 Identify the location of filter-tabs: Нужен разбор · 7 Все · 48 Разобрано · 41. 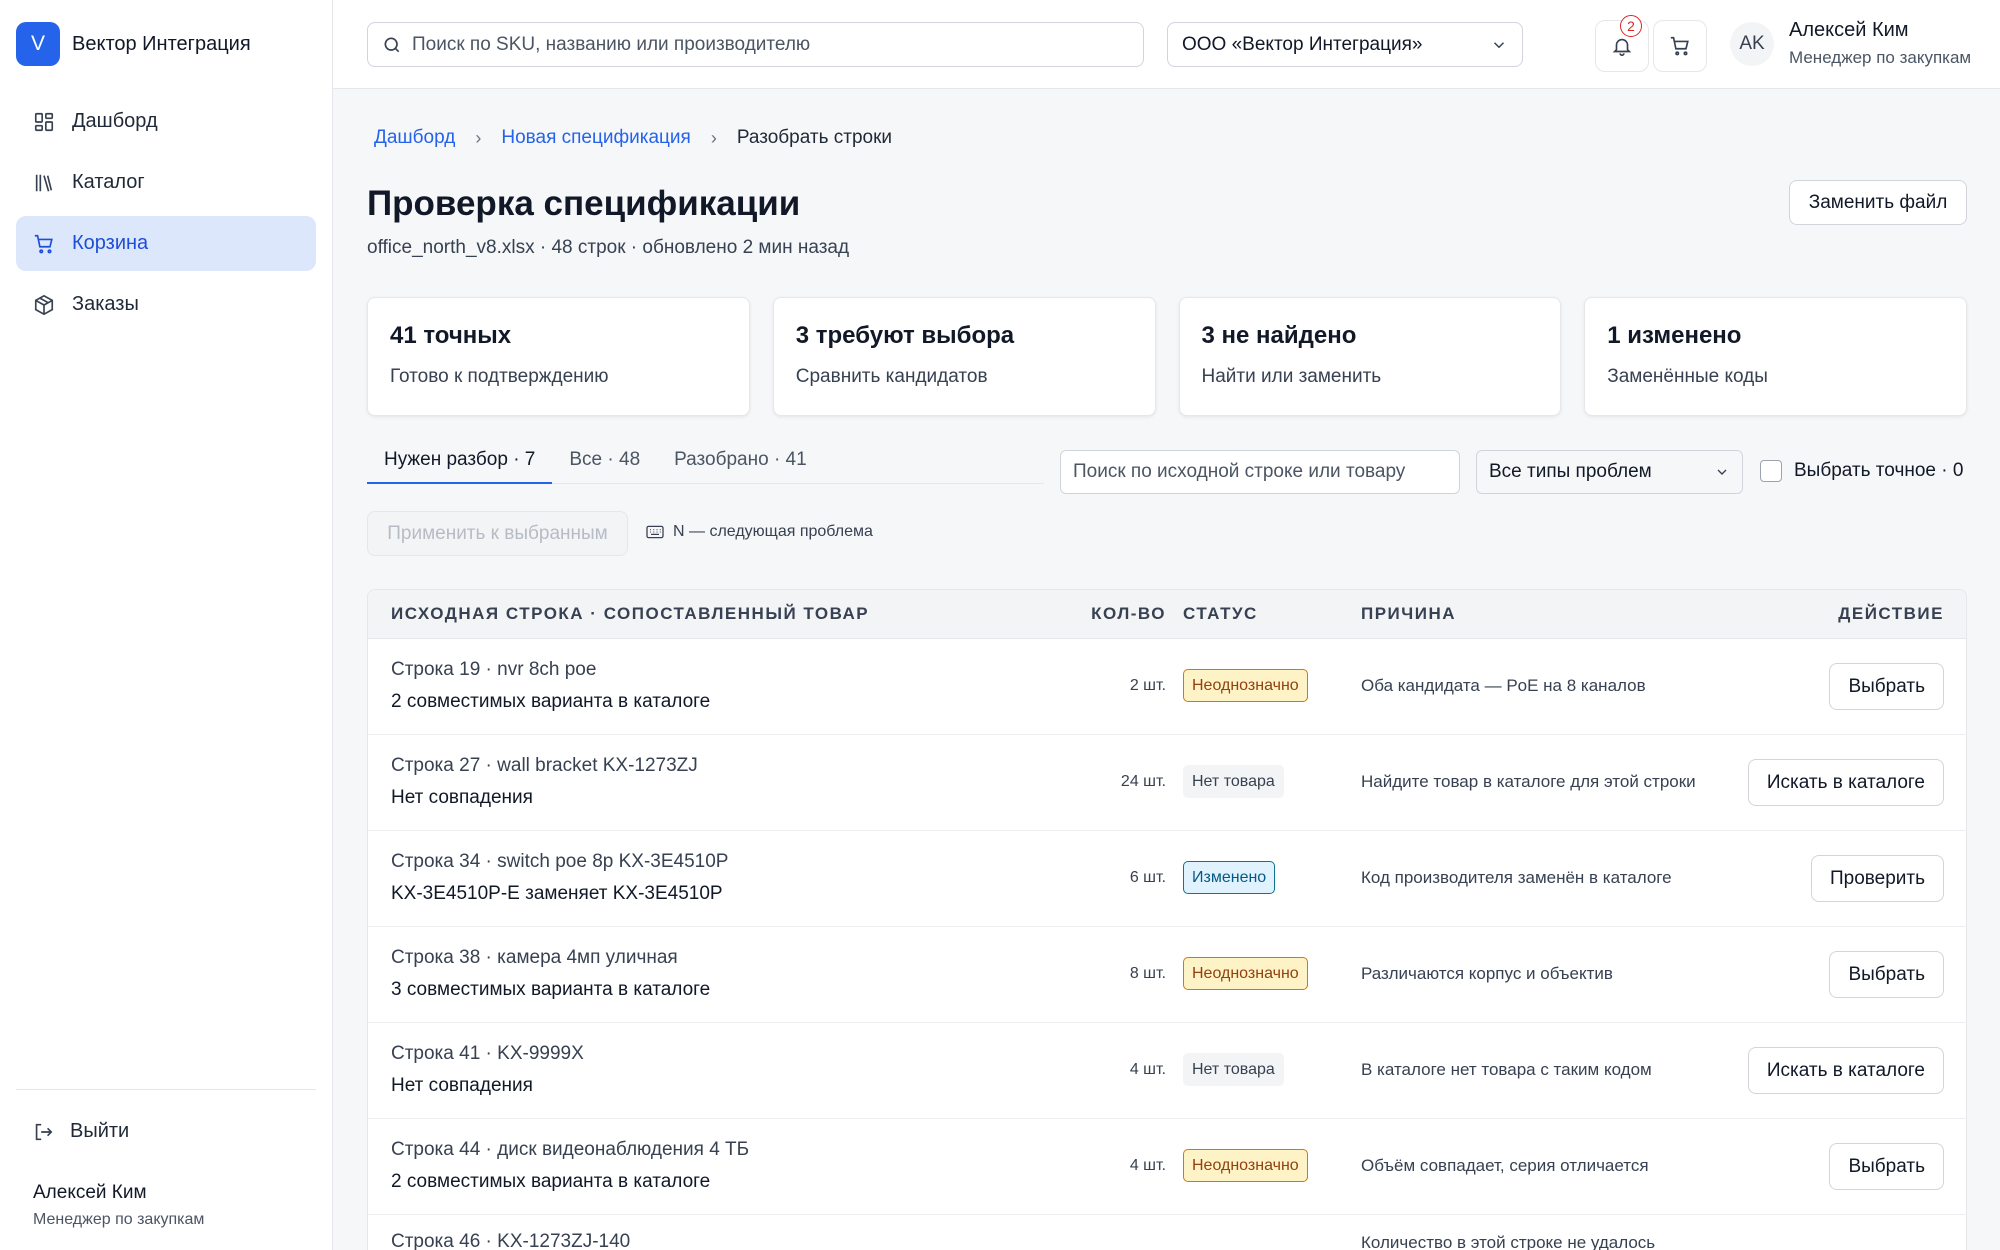
(705, 461).